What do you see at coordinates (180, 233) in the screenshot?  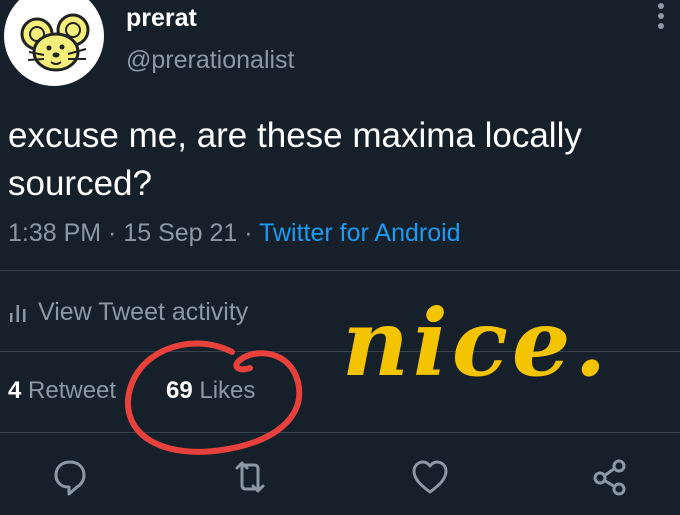 I see `tweet-date: 15 Sep 21` at bounding box center [180, 233].